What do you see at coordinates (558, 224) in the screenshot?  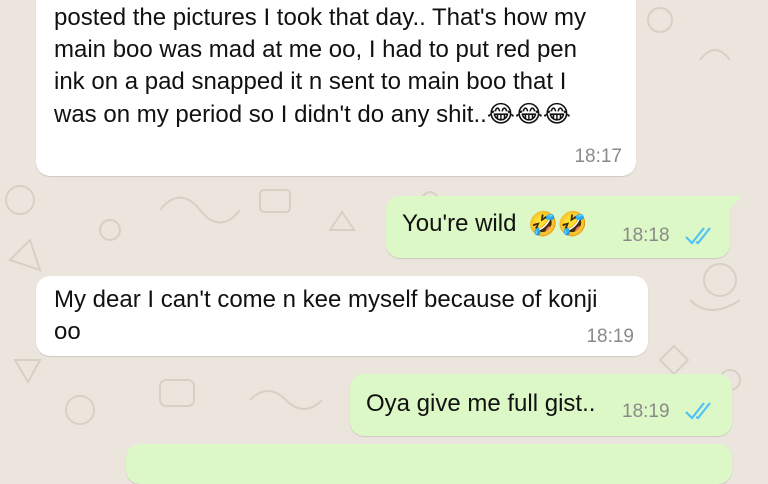 I see `rofl-emoji: 🤣🤣` at bounding box center [558, 224].